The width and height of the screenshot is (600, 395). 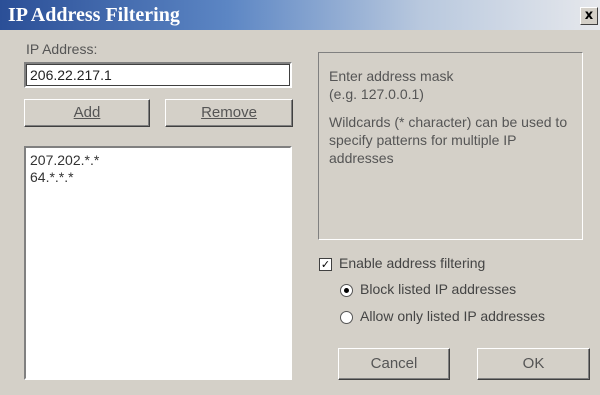 I want to click on ip-address-field-box, so click(x=158, y=75).